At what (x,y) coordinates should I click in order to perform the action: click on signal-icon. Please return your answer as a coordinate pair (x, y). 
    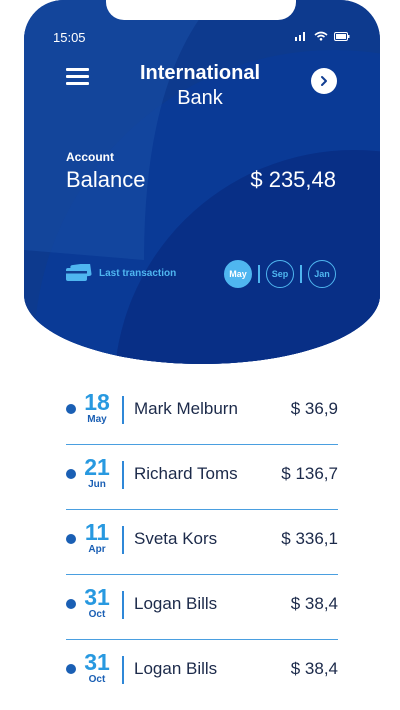
    Looking at the image, I should click on (300, 36).